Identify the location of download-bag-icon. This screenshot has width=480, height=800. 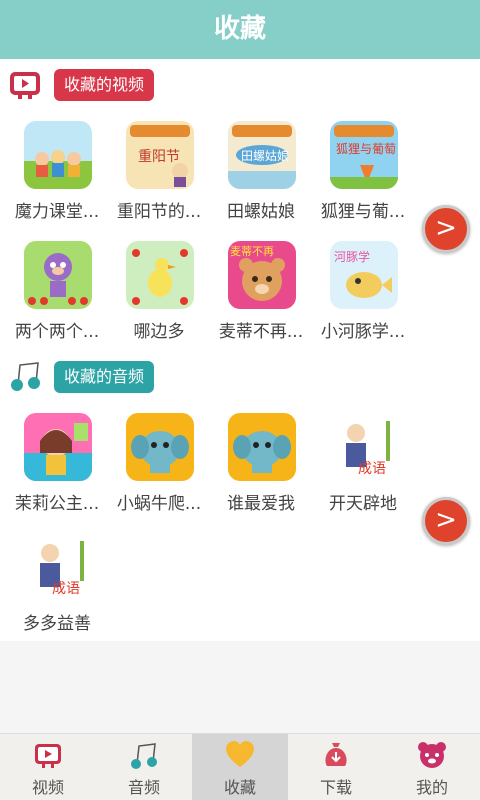
(336, 754).